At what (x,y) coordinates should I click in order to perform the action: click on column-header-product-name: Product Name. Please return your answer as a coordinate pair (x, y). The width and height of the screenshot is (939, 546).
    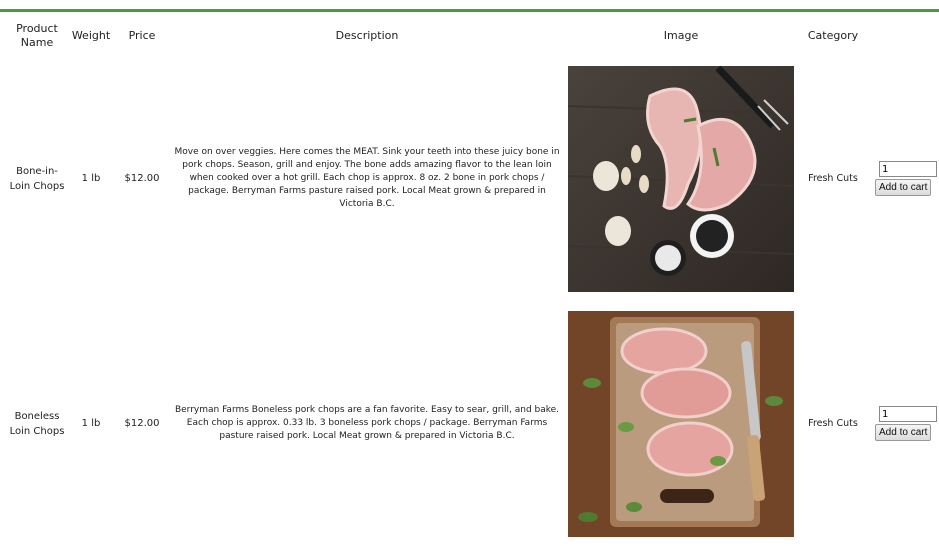
    Looking at the image, I should click on (37, 35).